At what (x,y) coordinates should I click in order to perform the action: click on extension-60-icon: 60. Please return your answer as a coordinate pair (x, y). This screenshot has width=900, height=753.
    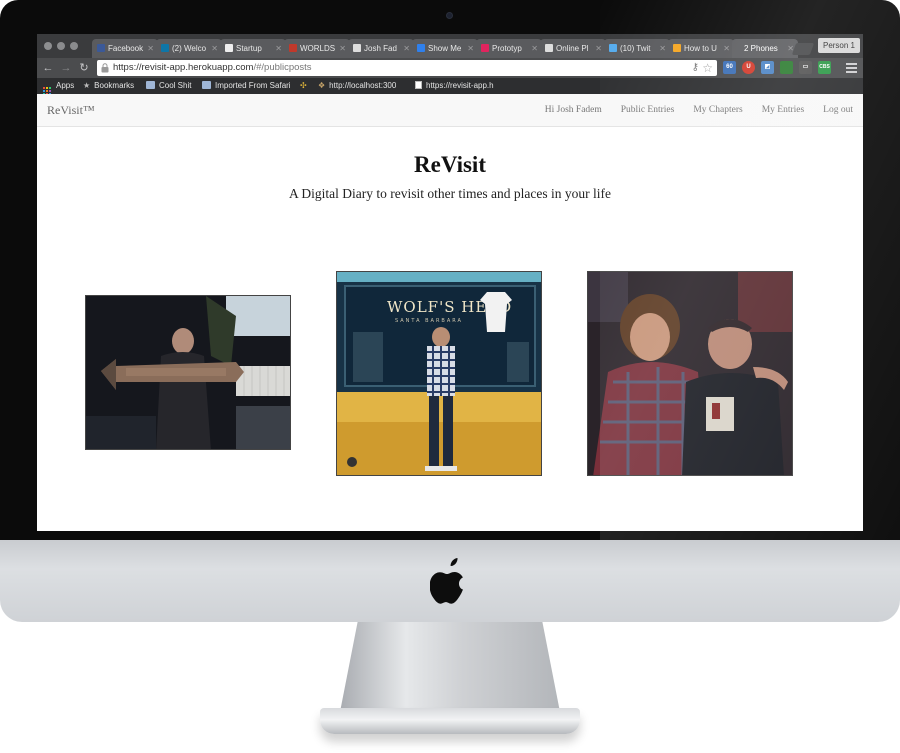
    Looking at the image, I should click on (729, 67).